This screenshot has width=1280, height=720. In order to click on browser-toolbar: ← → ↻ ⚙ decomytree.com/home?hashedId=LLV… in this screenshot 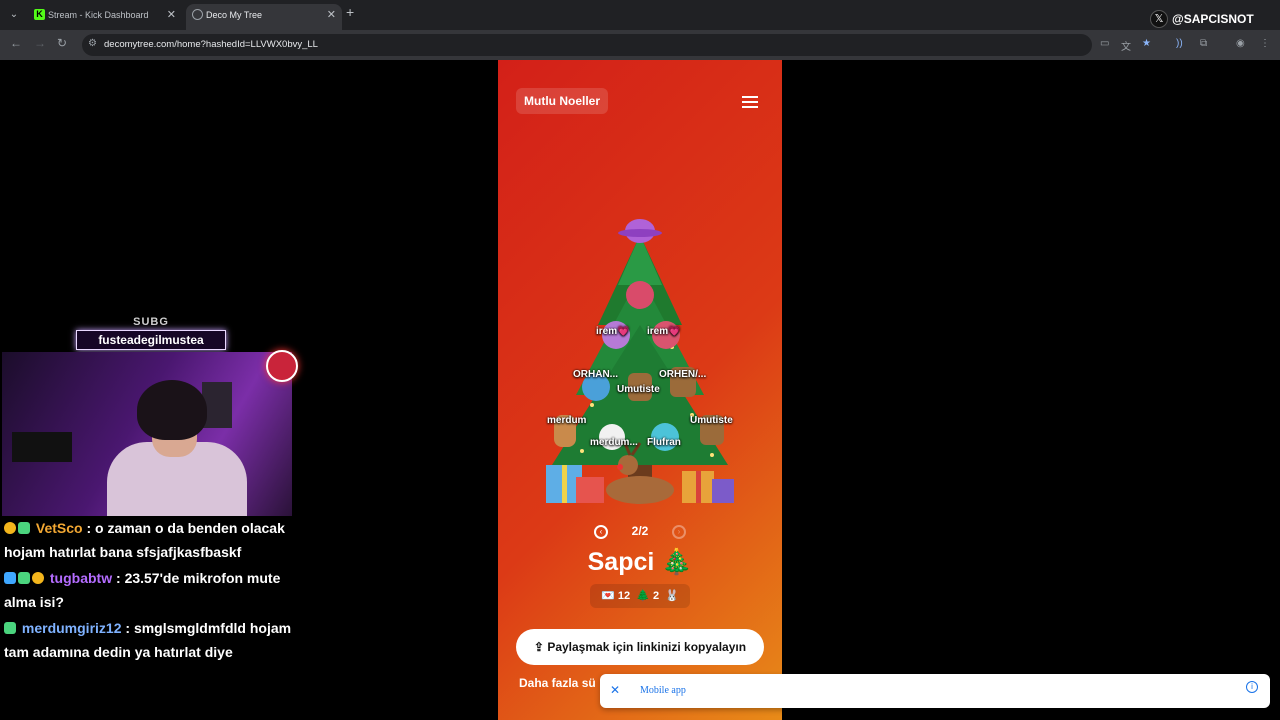, I will do `click(640, 45)`.